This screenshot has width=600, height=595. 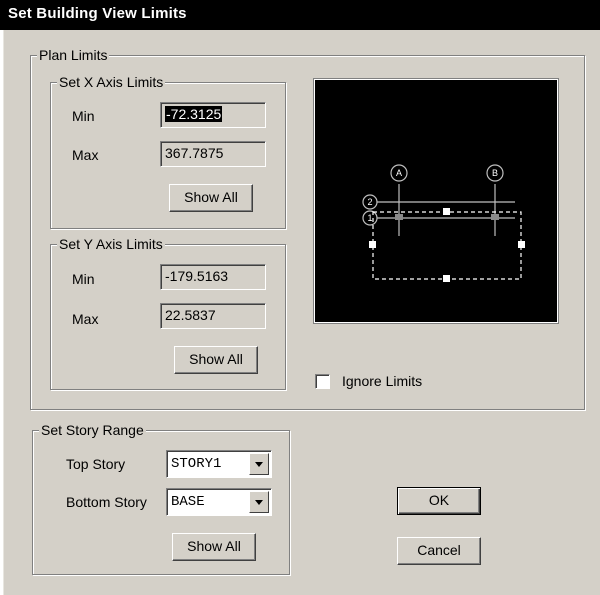 What do you see at coordinates (2, 312) in the screenshot?
I see `dialog-left-edge` at bounding box center [2, 312].